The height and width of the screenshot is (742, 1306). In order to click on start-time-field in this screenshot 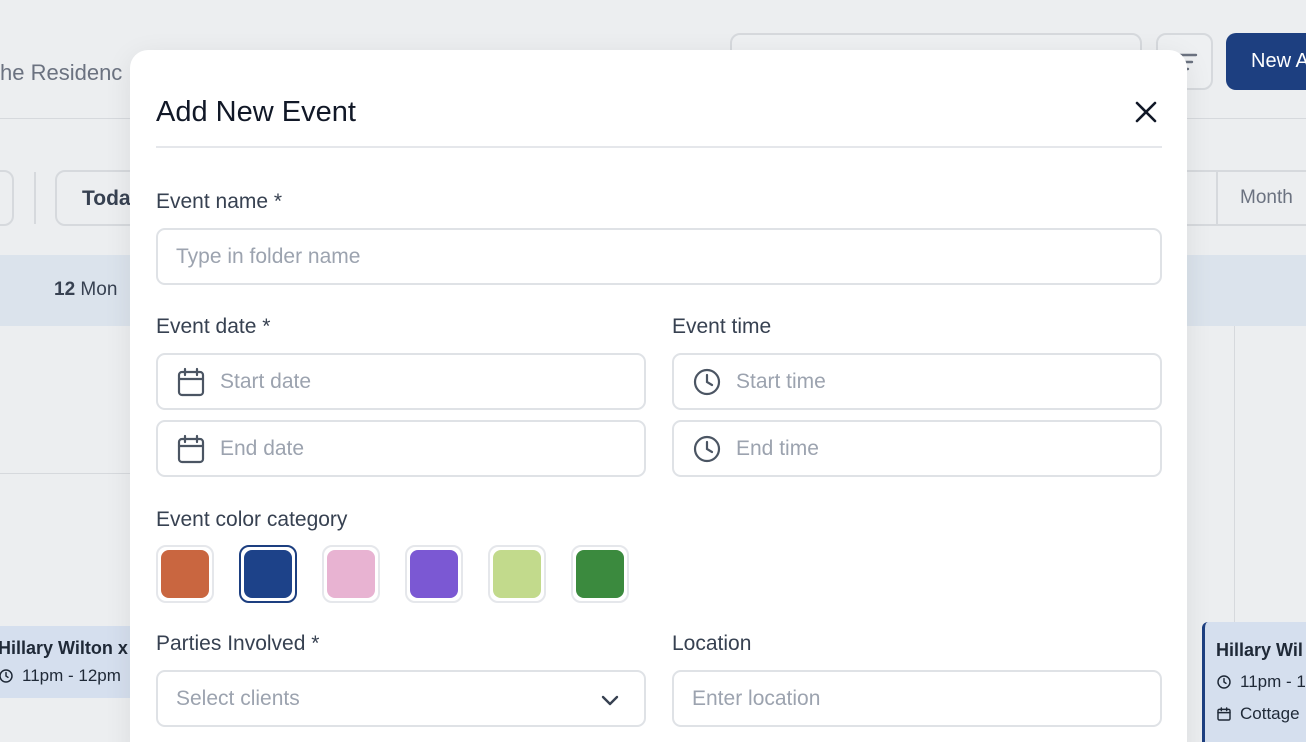, I will do `click(917, 381)`.